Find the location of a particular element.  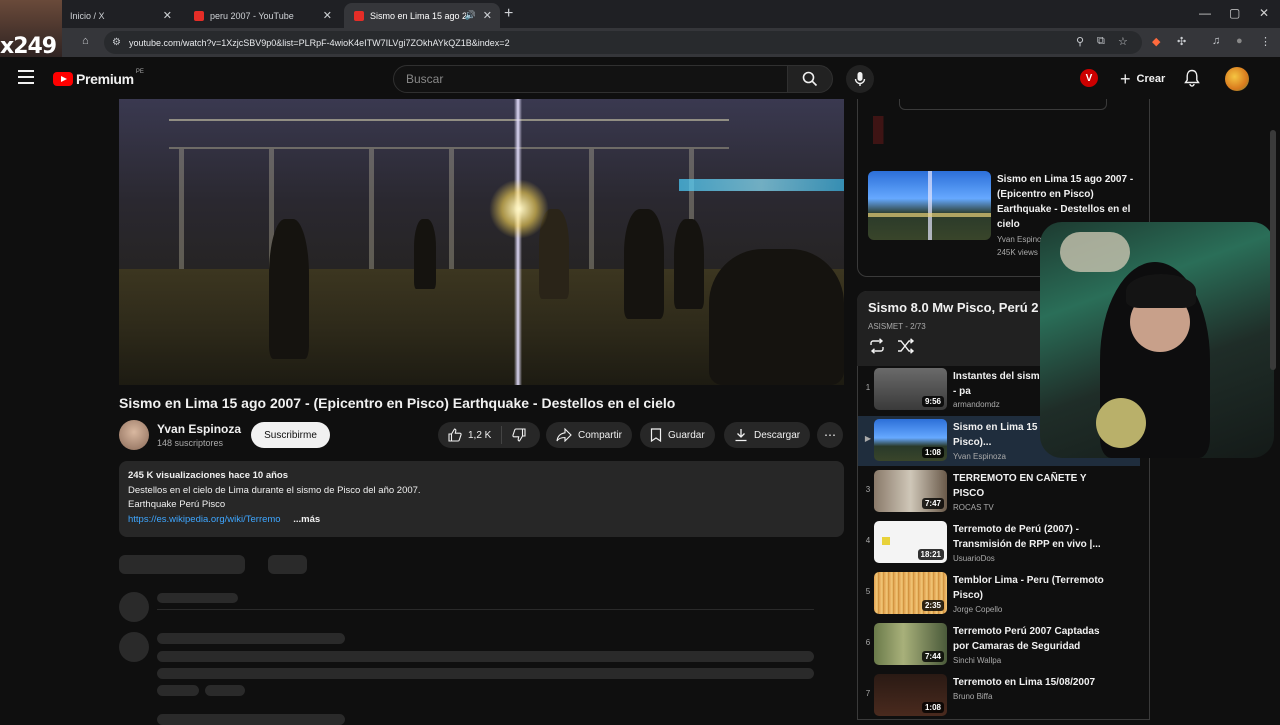

browser-menu-icon: ⋮ is located at coordinates (1265, 41).